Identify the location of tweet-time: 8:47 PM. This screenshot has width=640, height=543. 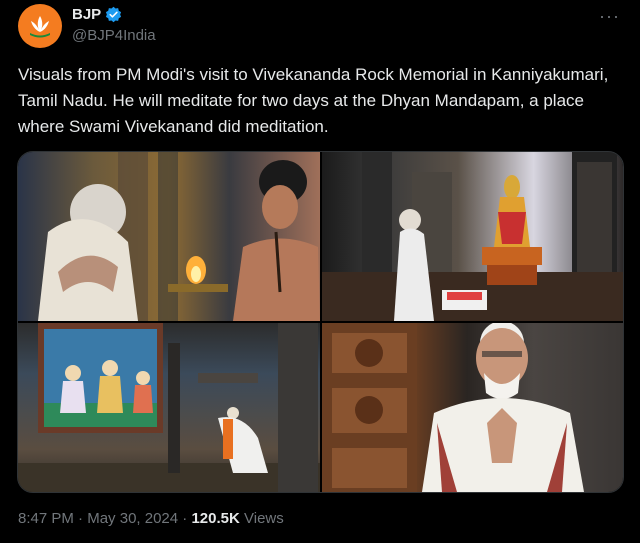
(46, 518).